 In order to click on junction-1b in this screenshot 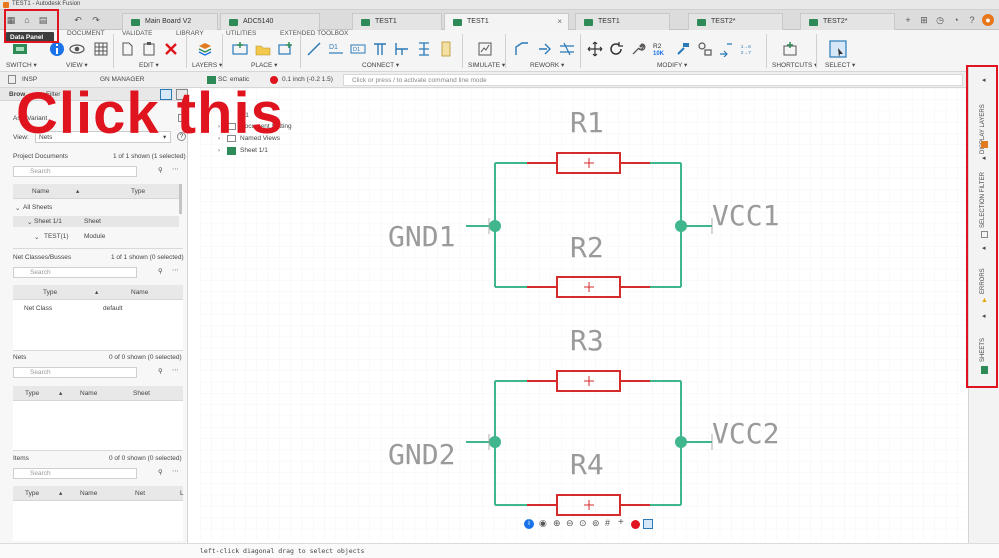, I will do `click(681, 226)`.